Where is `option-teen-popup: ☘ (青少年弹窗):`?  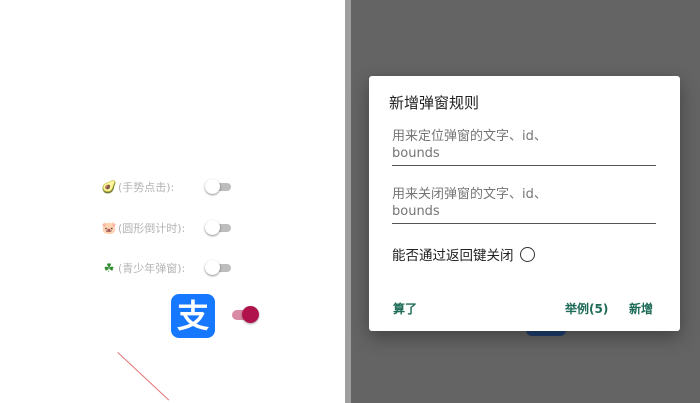 option-teen-popup: ☘ (青少年弹窗): is located at coordinates (144, 268).